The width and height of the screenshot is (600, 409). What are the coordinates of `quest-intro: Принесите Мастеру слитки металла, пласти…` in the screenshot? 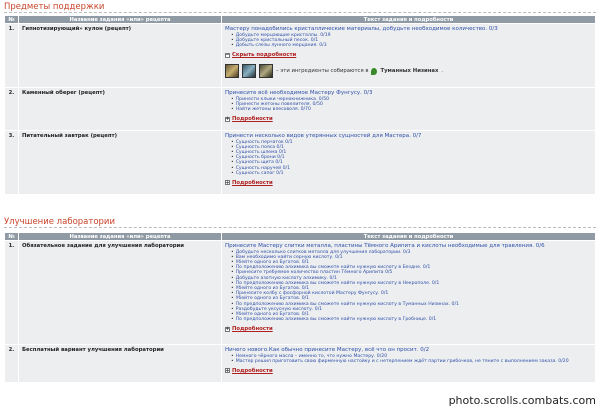 It's located at (385, 246).